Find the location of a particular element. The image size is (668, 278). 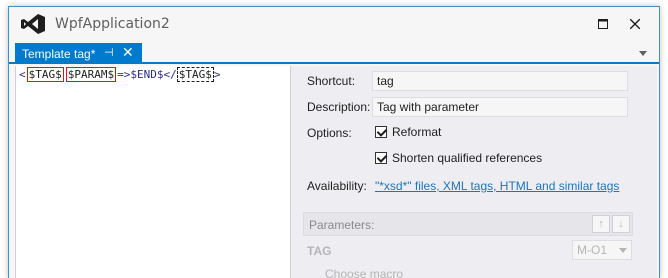

end-token: $END$ is located at coordinates (147, 74).